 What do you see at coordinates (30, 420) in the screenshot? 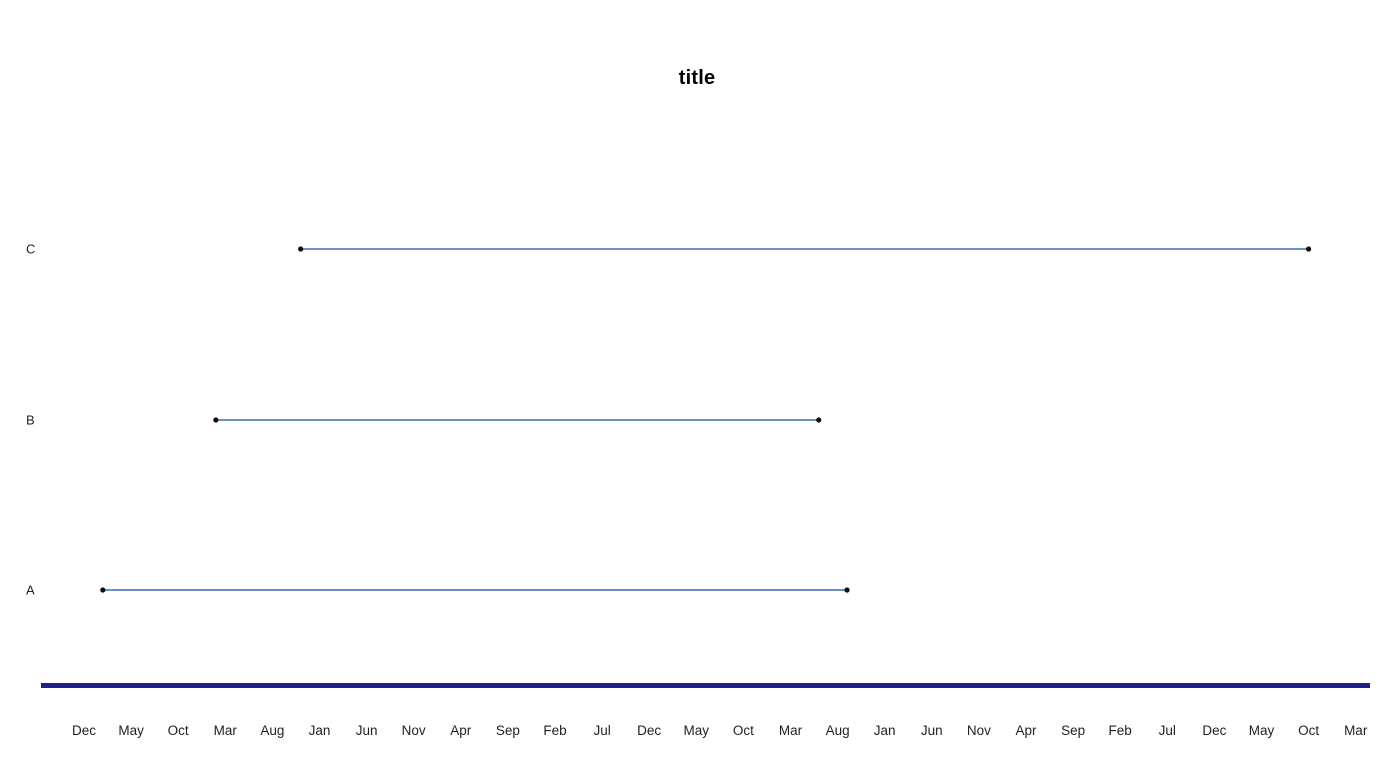
I see `y-axis-category-b: B` at bounding box center [30, 420].